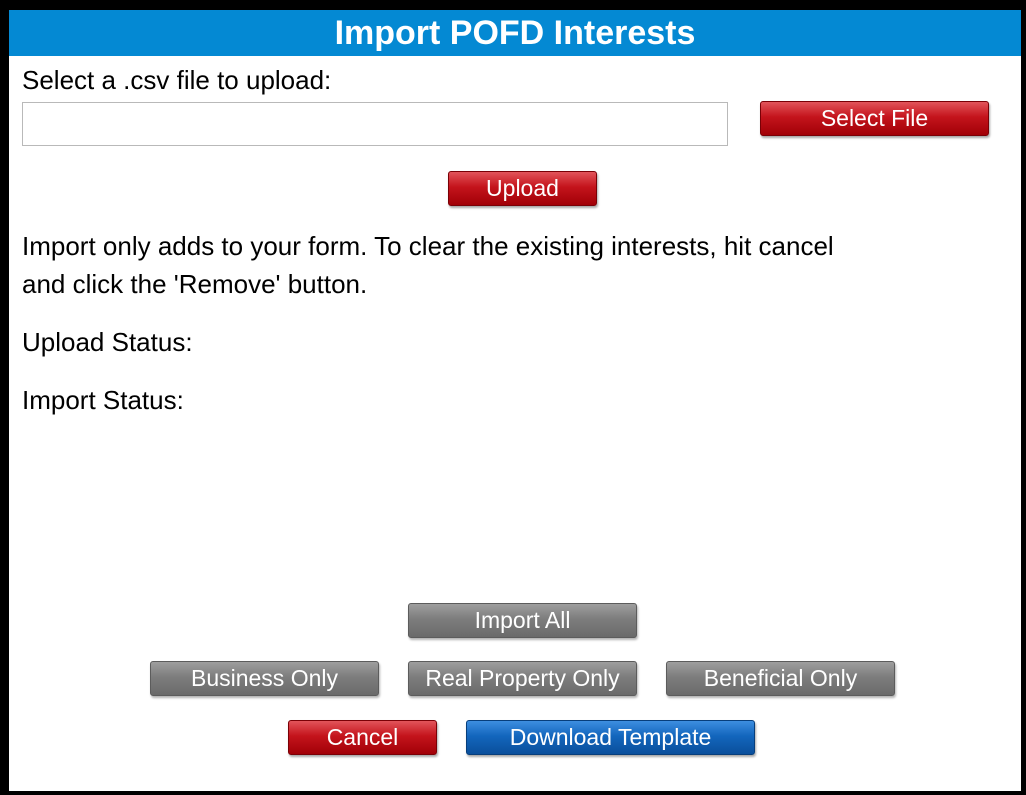 This screenshot has width=1026, height=795. What do you see at coordinates (610, 737) in the screenshot?
I see `download-template-button: Download Template` at bounding box center [610, 737].